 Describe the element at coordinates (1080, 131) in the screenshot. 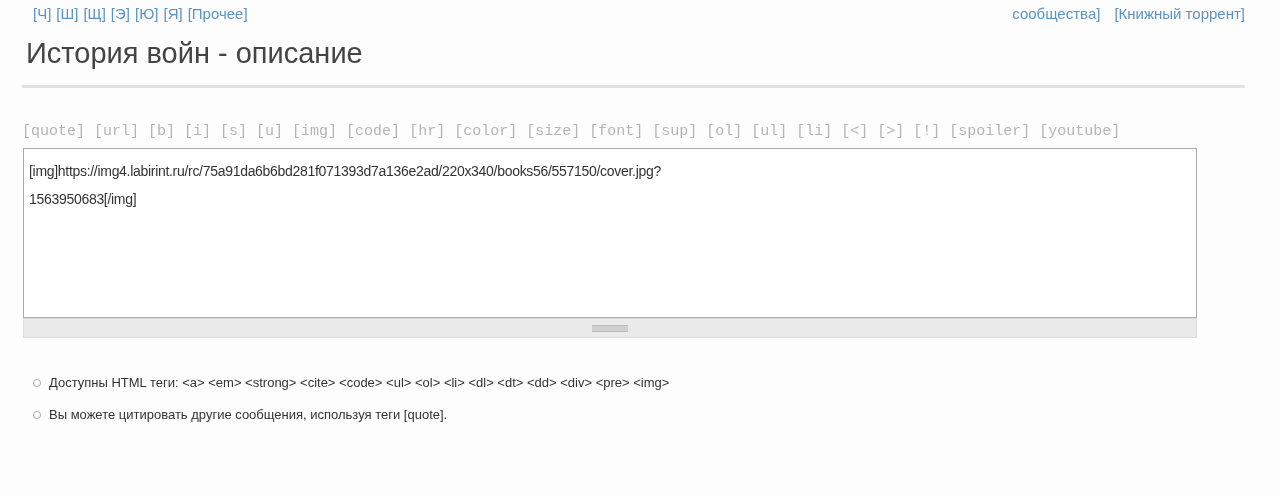

I see `bbcode-button: [youtube]` at that location.